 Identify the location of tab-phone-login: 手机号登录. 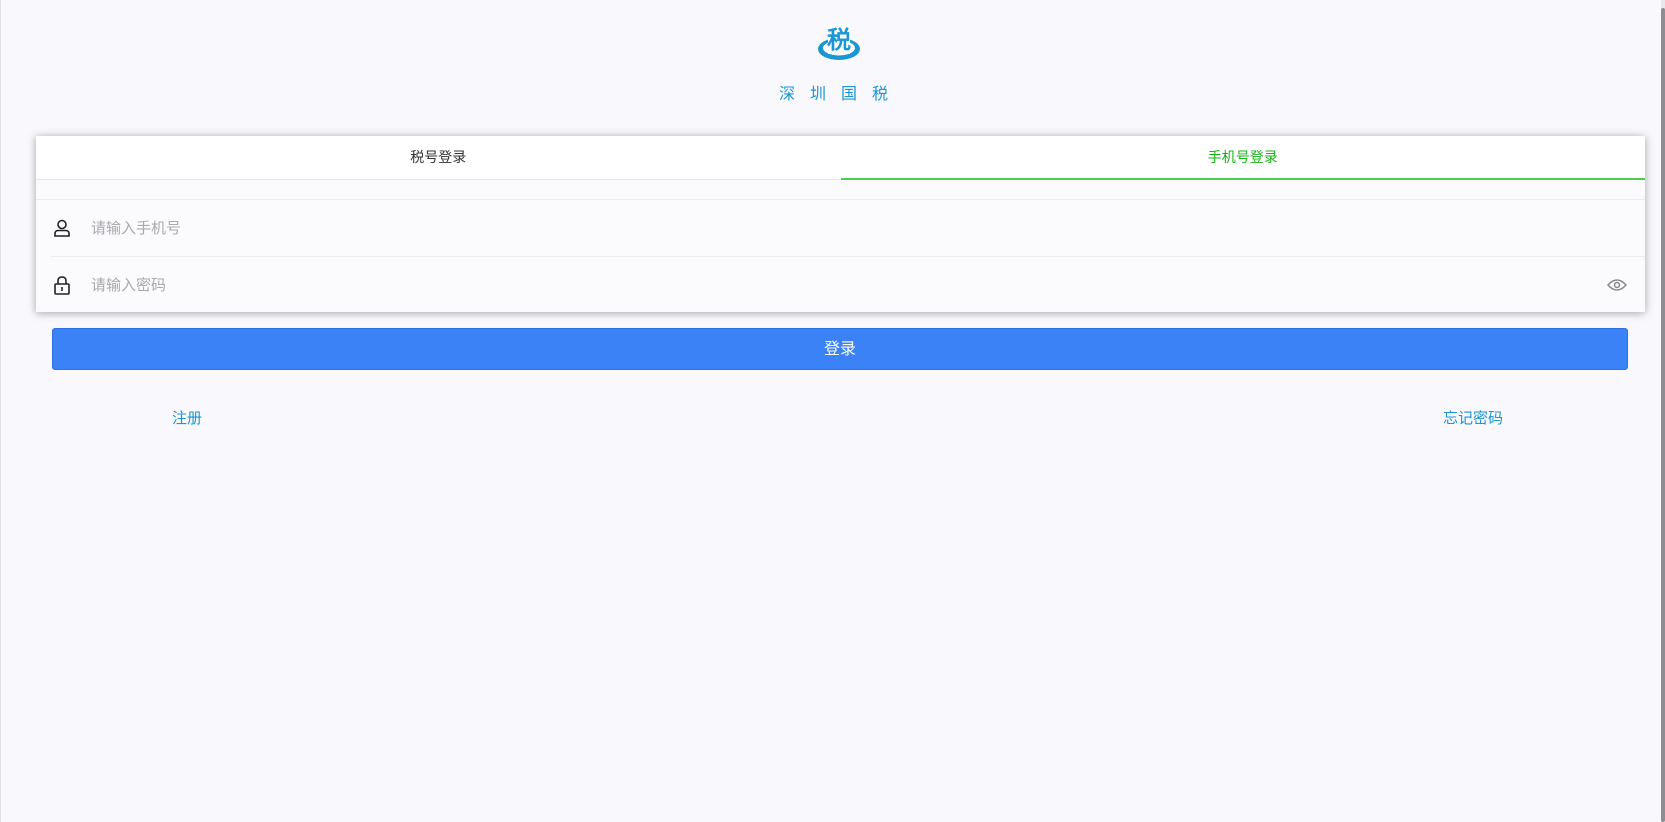
(1243, 158).